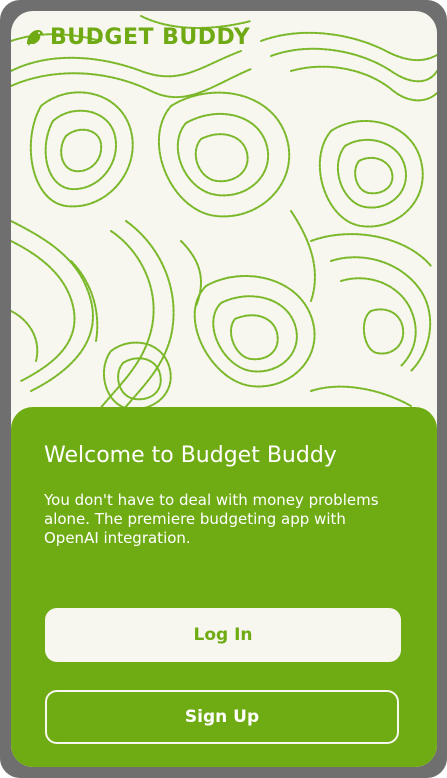 Image resolution: width=447 pixels, height=778 pixels. Describe the element at coordinates (190, 455) in the screenshot. I see `welcome-title: Welcome to Budget Buddy` at that location.